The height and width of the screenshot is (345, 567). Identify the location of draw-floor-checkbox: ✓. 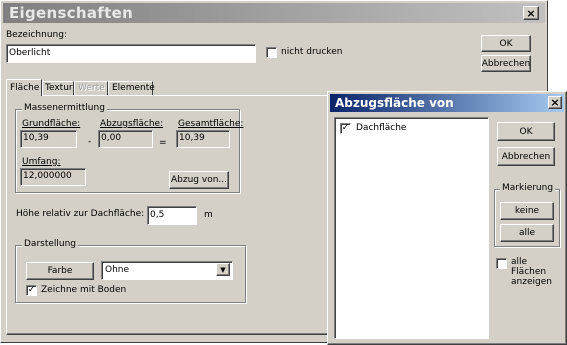
(31, 290).